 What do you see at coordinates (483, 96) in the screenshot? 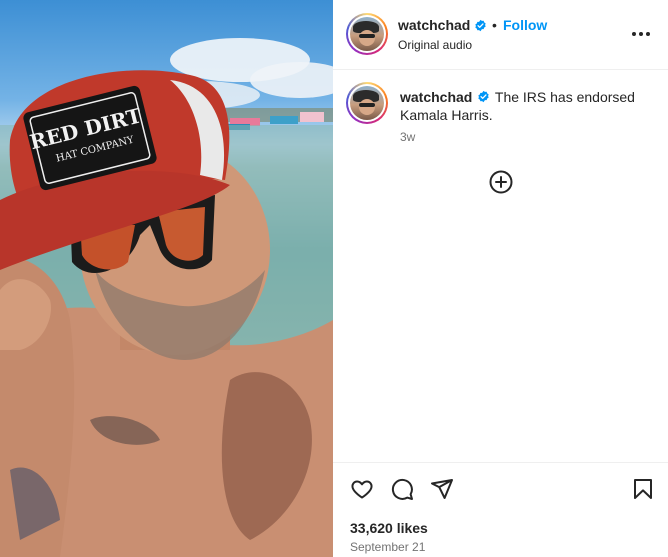
I see `caption-verified-badge-icon` at bounding box center [483, 96].